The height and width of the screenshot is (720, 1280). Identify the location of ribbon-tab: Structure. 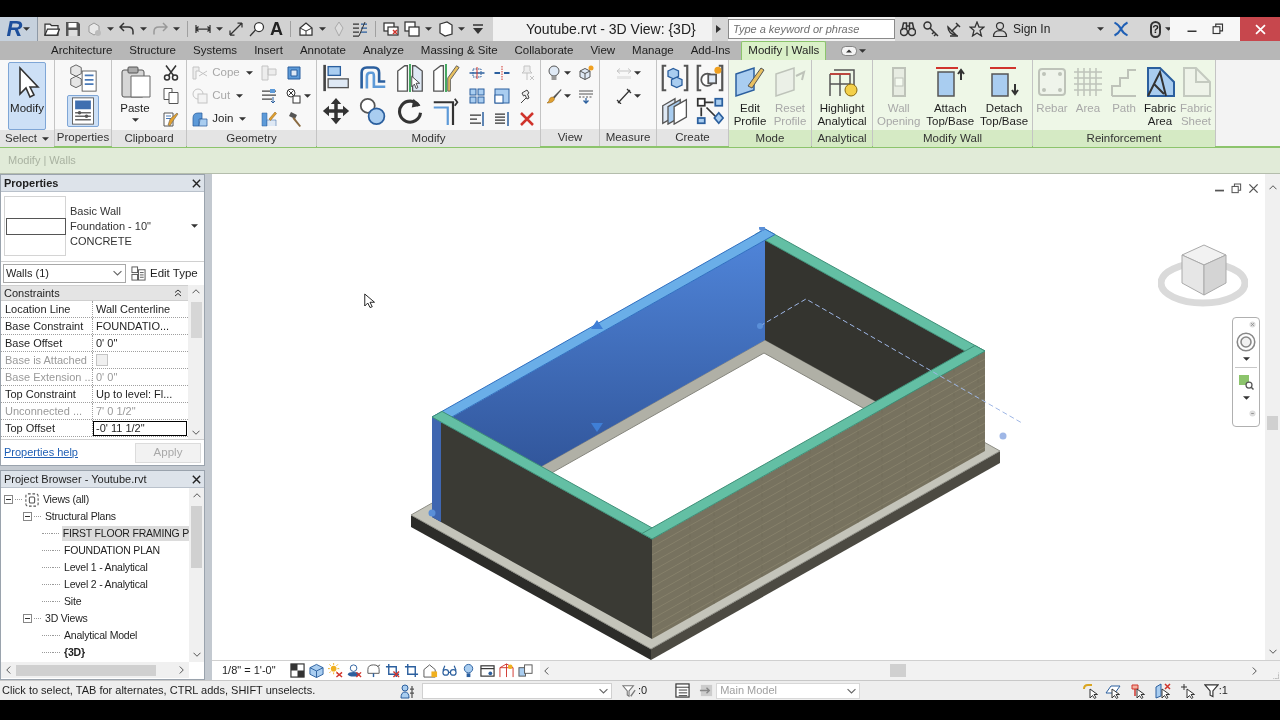
(153, 50).